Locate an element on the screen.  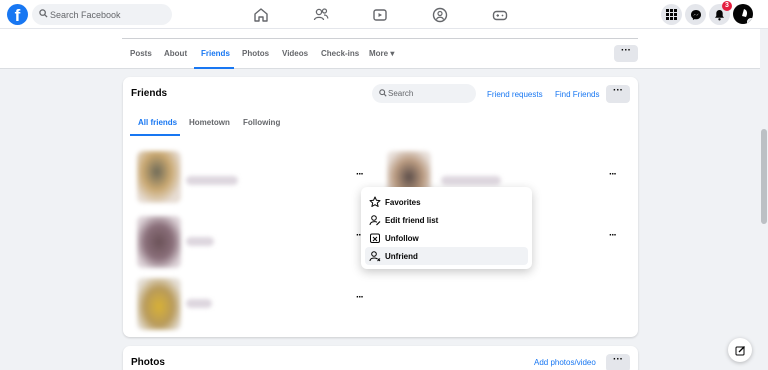
messenger-icon is located at coordinates (695, 14).